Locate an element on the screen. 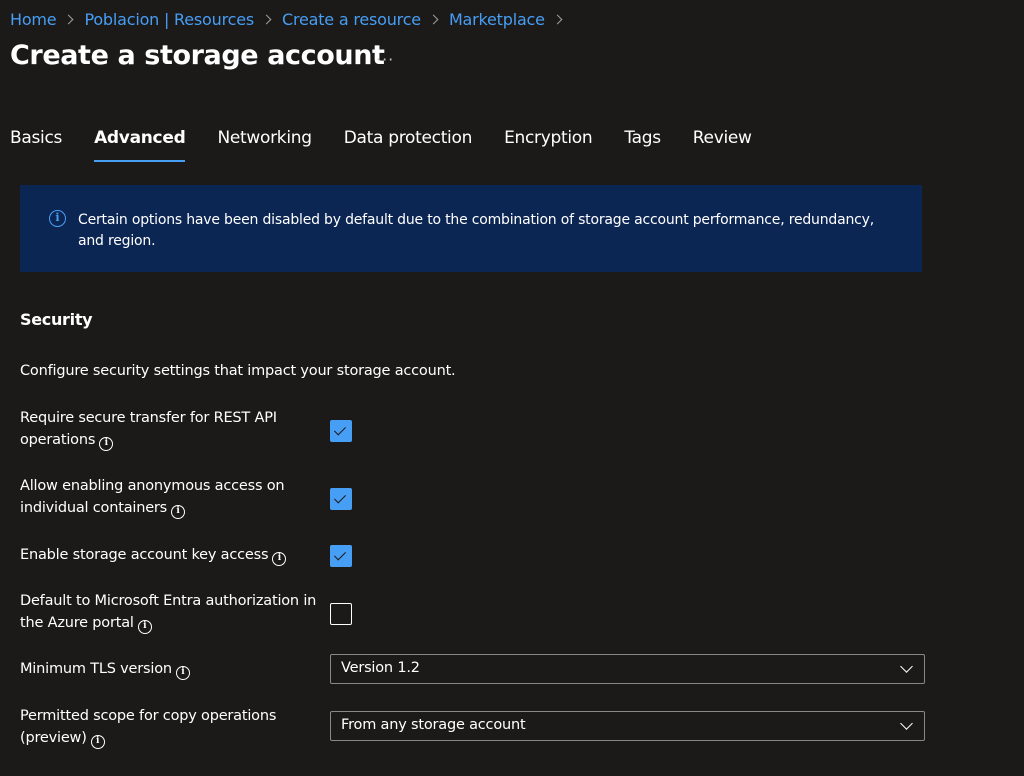 The height and width of the screenshot is (776, 1024). copy-scope-dropdown: From any storage account is located at coordinates (627, 726).